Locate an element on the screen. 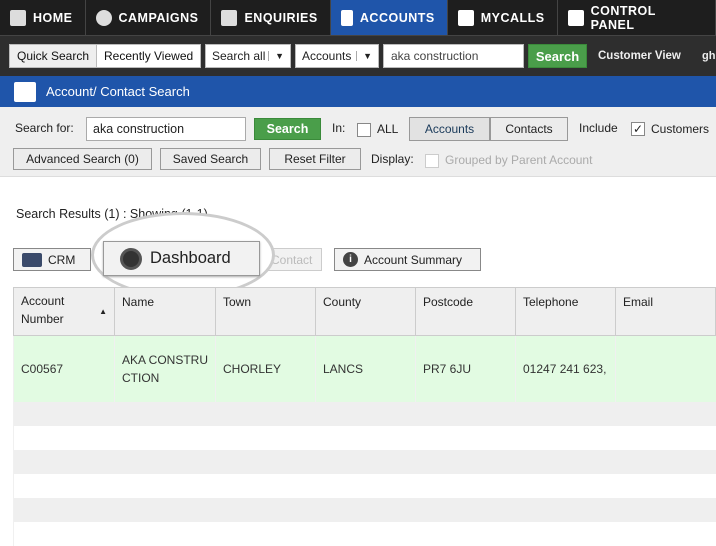 The image size is (716, 546). include-label: Include is located at coordinates (598, 128).